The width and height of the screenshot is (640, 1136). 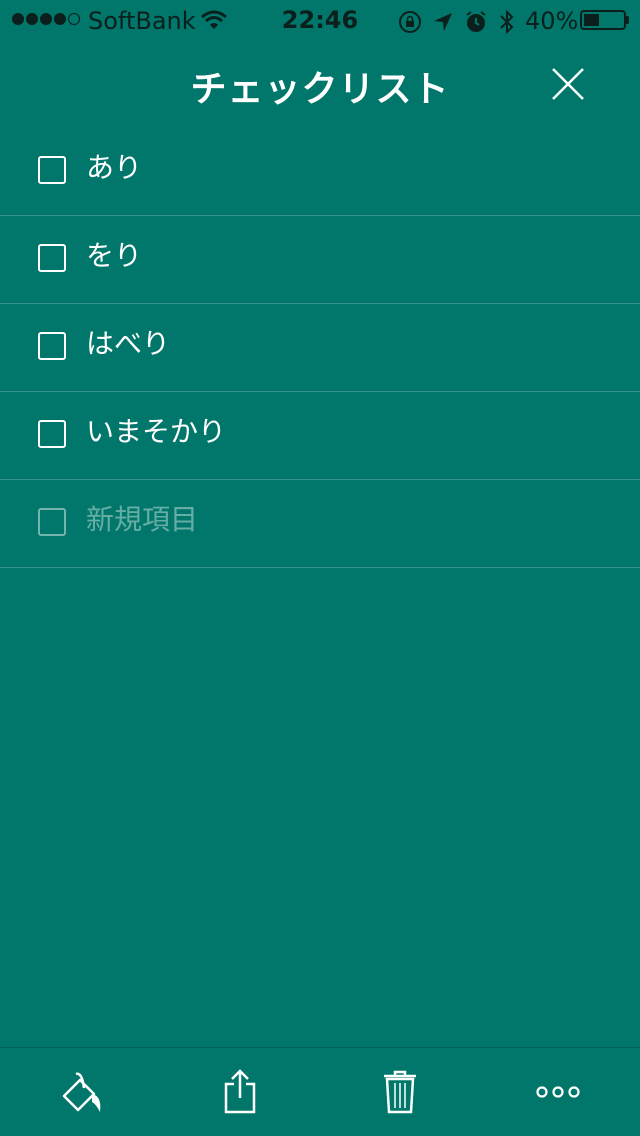 What do you see at coordinates (320, 524) in the screenshot?
I see `new-item-row: 新規項目` at bounding box center [320, 524].